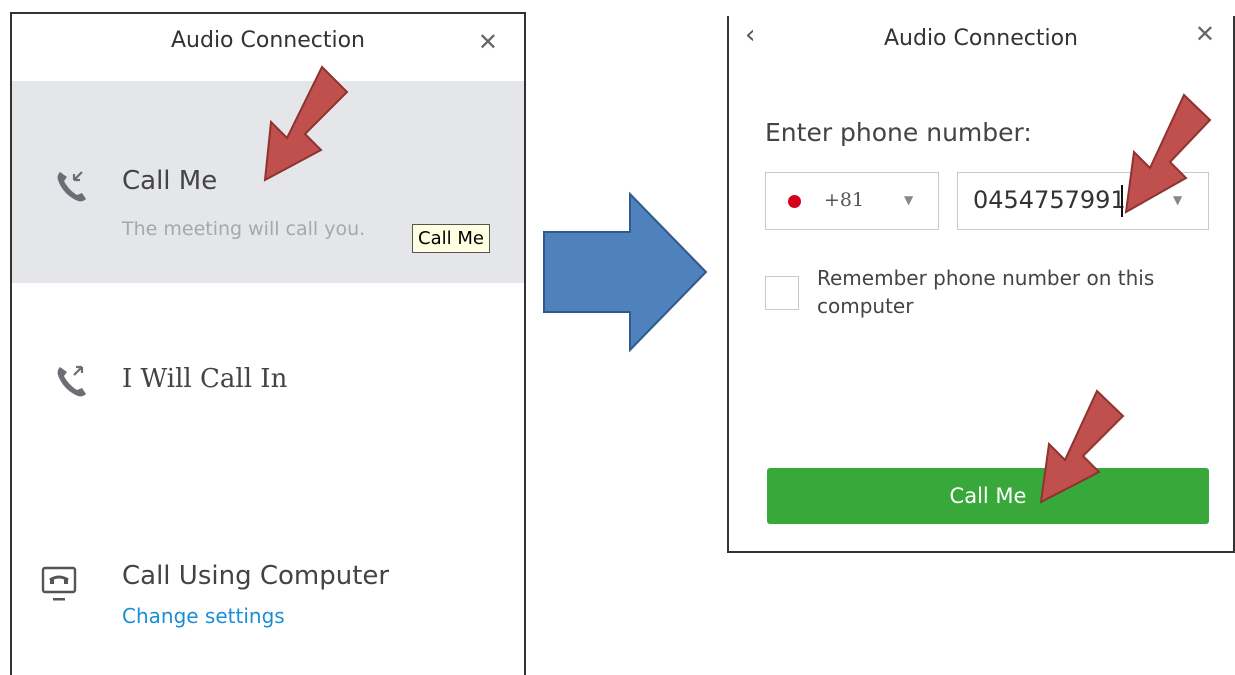 The height and width of the screenshot is (675, 1235). I want to click on country-code-select: +81 ▼, so click(852, 201).